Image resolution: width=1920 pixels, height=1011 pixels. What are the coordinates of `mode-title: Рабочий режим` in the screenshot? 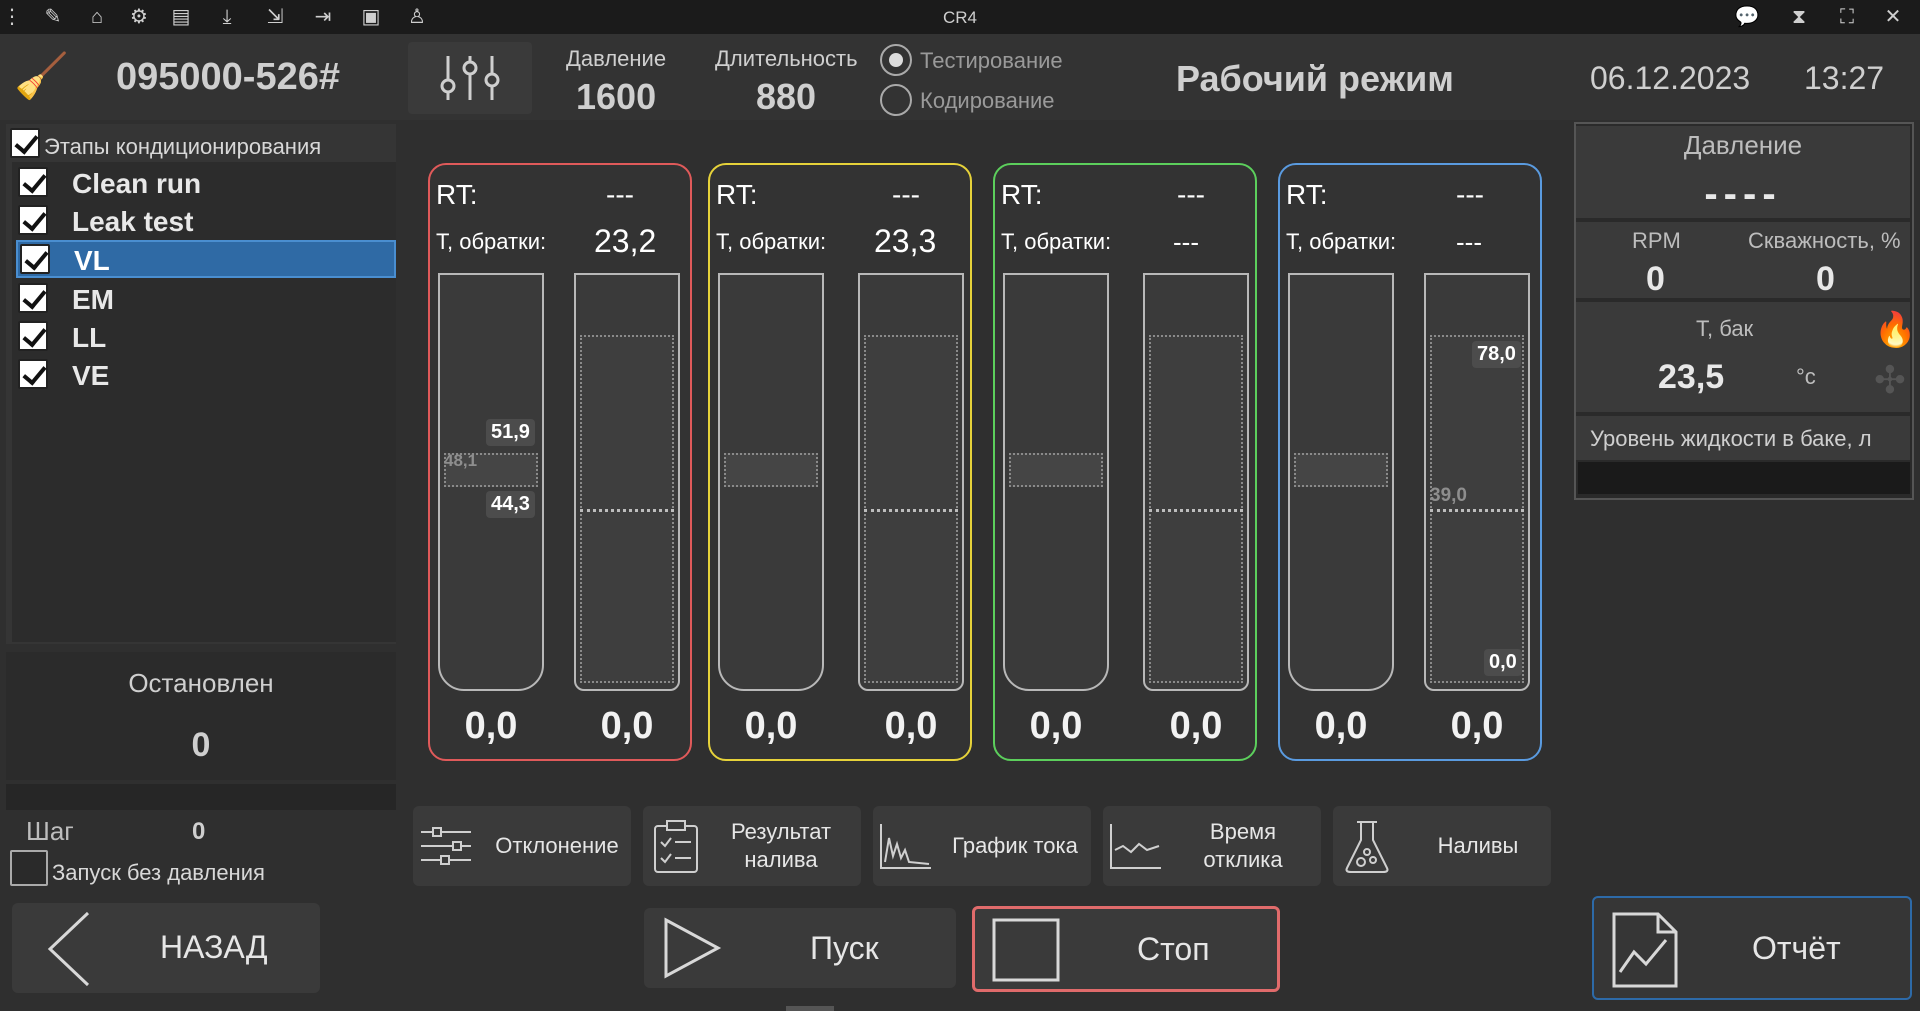 It's located at (1315, 78).